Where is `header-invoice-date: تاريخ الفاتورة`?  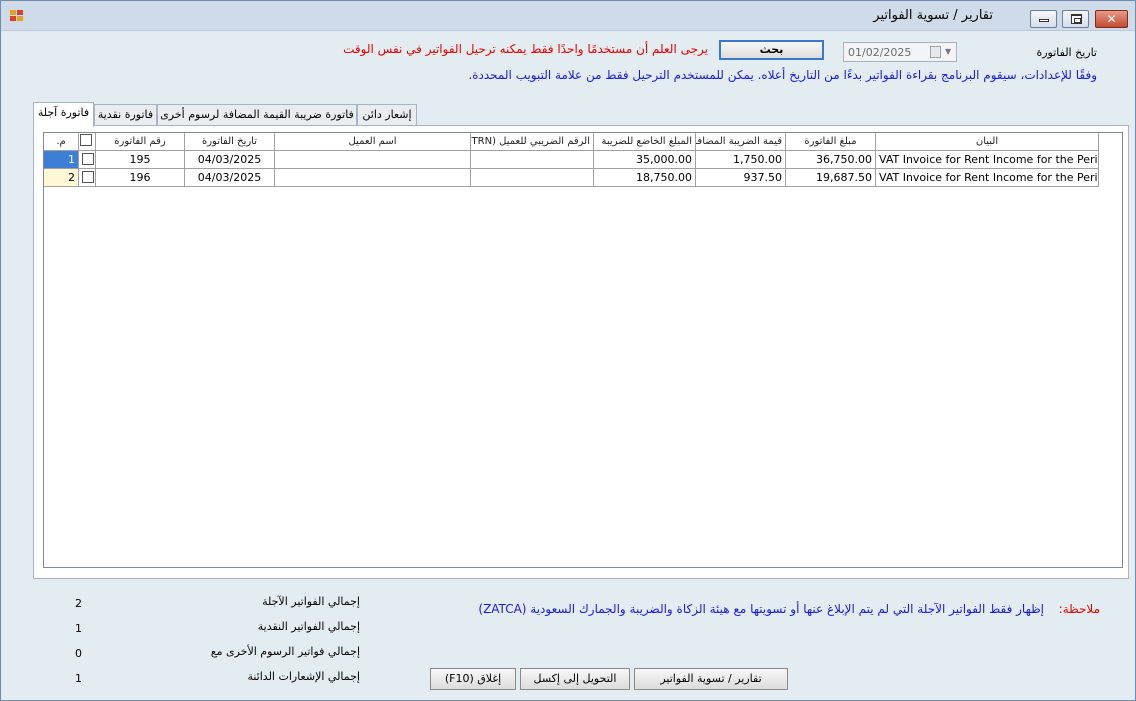 header-invoice-date: تاريخ الفاتورة is located at coordinates (230, 142).